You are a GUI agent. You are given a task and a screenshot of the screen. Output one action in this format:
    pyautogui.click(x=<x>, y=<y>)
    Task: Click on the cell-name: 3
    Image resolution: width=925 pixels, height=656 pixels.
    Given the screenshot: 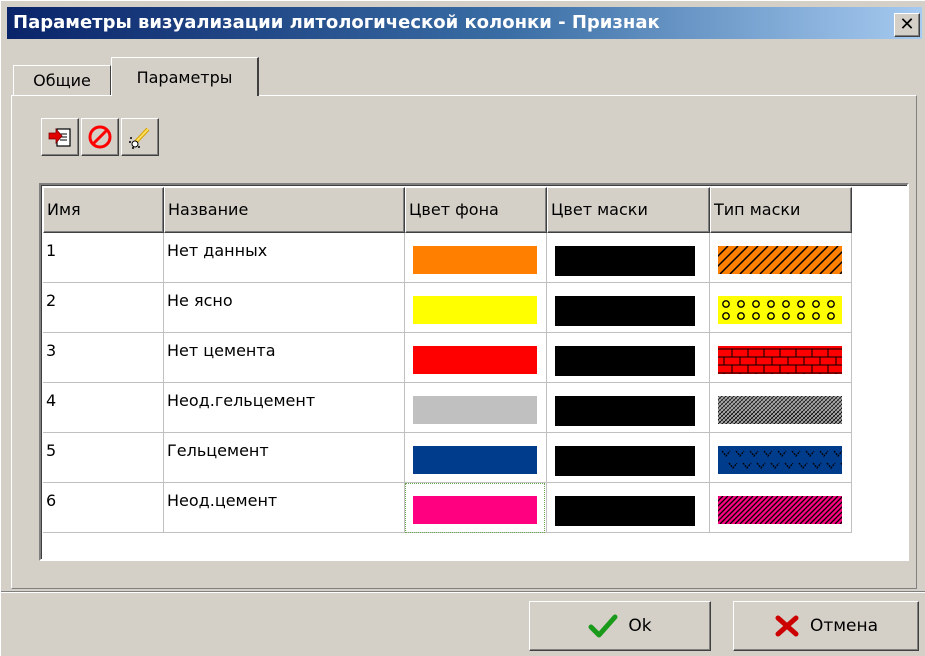 What is the action you would take?
    pyautogui.click(x=103, y=358)
    